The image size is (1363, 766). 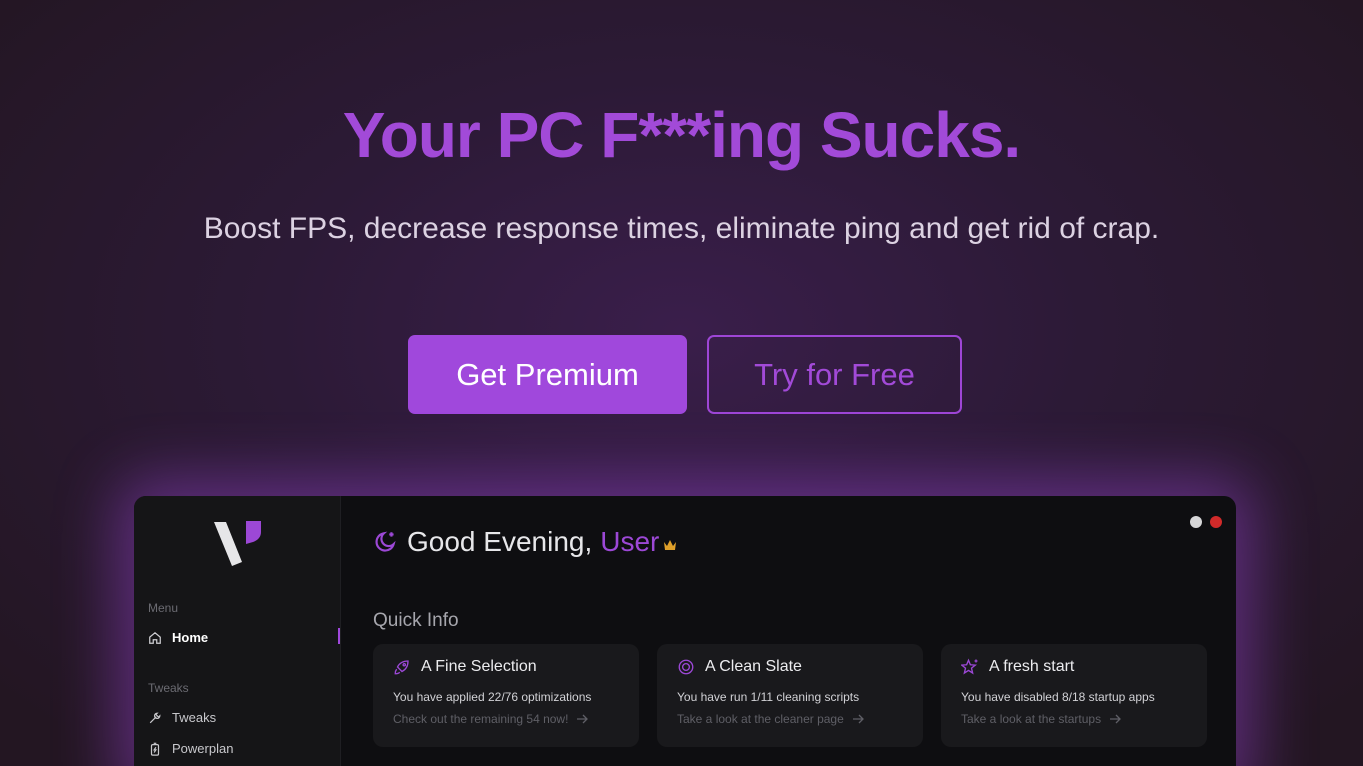 I want to click on card-link-text: Check out the remaining 54 now!, so click(x=481, y=719).